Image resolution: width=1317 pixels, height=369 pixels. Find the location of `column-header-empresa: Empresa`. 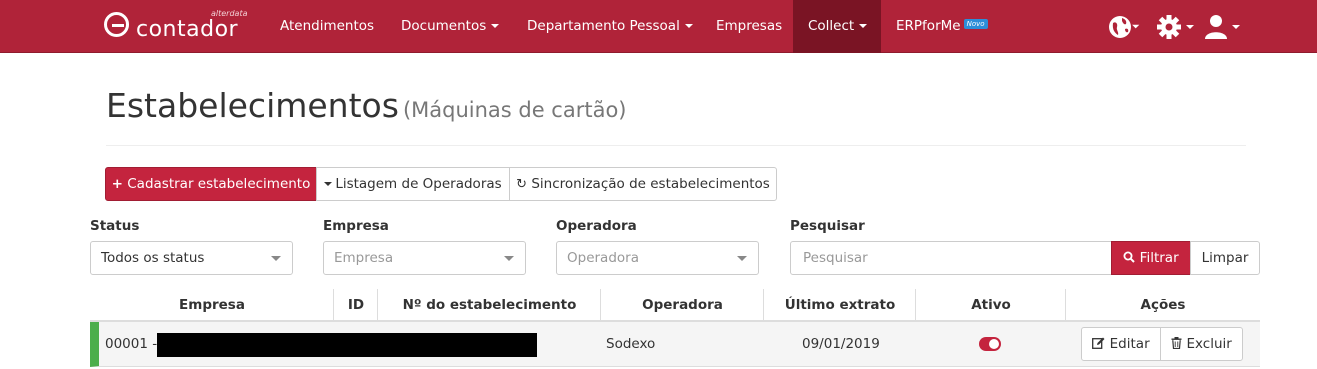

column-header-empresa: Empresa is located at coordinates (212, 305).